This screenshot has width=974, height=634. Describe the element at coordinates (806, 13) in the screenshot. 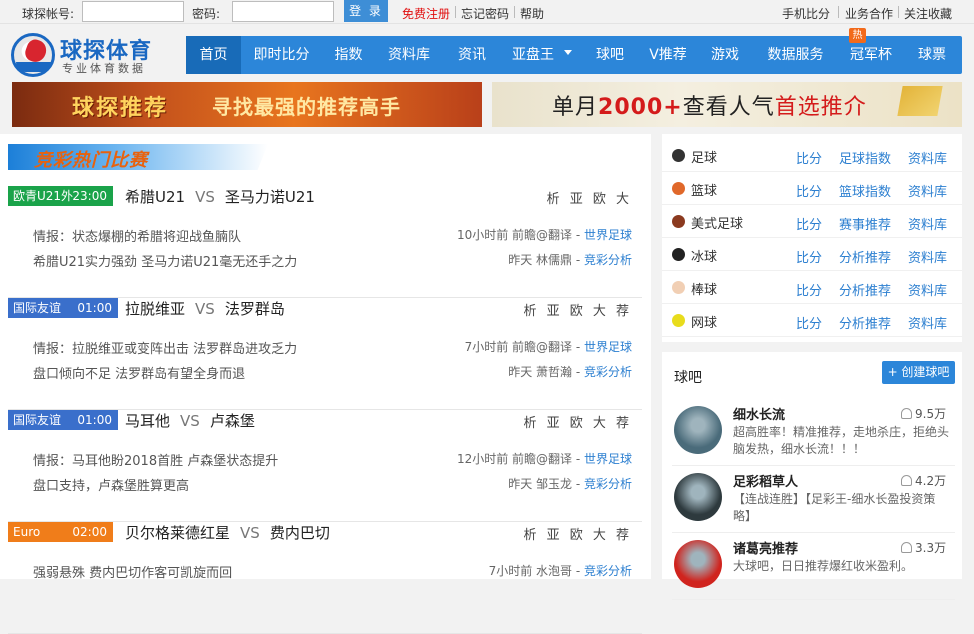

I see `mobile-score-link: 手机比分` at that location.